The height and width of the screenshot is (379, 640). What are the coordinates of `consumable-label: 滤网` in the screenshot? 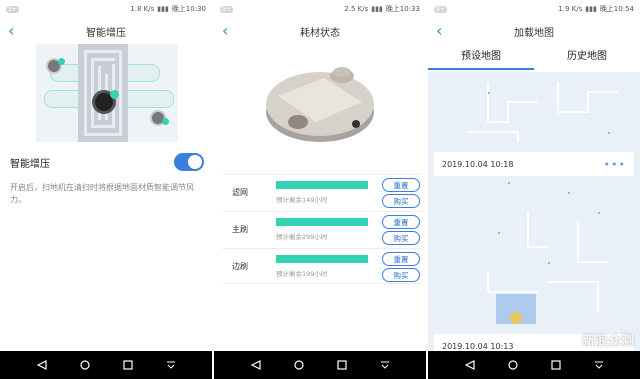 It's located at (240, 192).